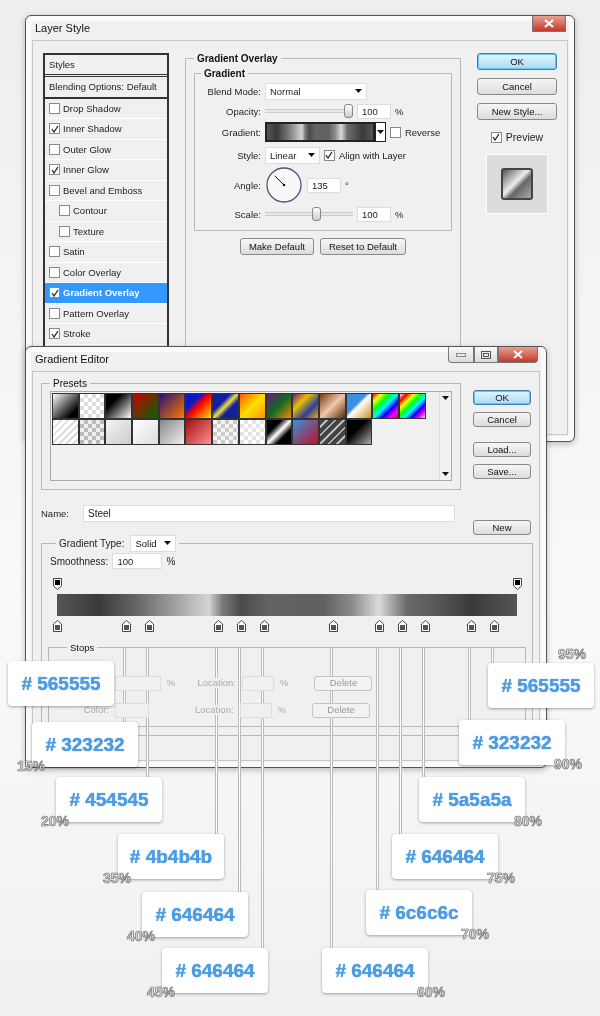 The height and width of the screenshot is (1016, 600). I want to click on style-item: Outer Glow, so click(106, 149).